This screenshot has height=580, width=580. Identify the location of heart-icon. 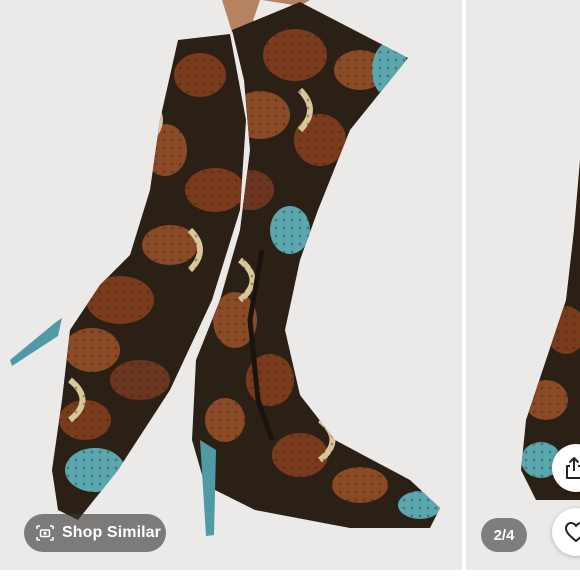
(572, 532).